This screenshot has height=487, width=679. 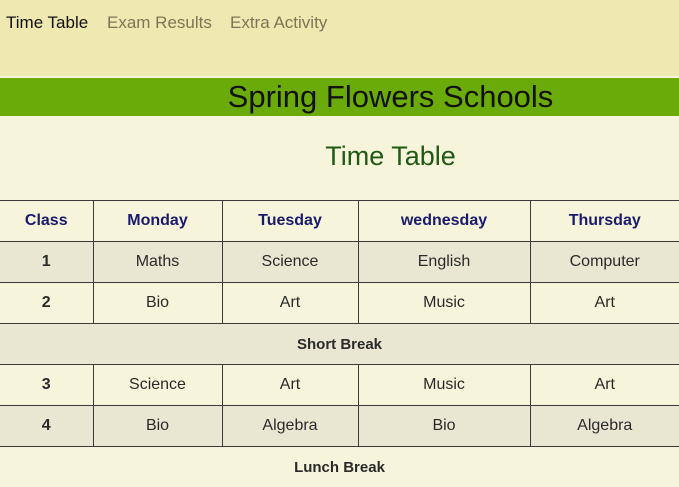 I want to click on nav-link-exam-results: Exam Results, so click(x=159, y=23).